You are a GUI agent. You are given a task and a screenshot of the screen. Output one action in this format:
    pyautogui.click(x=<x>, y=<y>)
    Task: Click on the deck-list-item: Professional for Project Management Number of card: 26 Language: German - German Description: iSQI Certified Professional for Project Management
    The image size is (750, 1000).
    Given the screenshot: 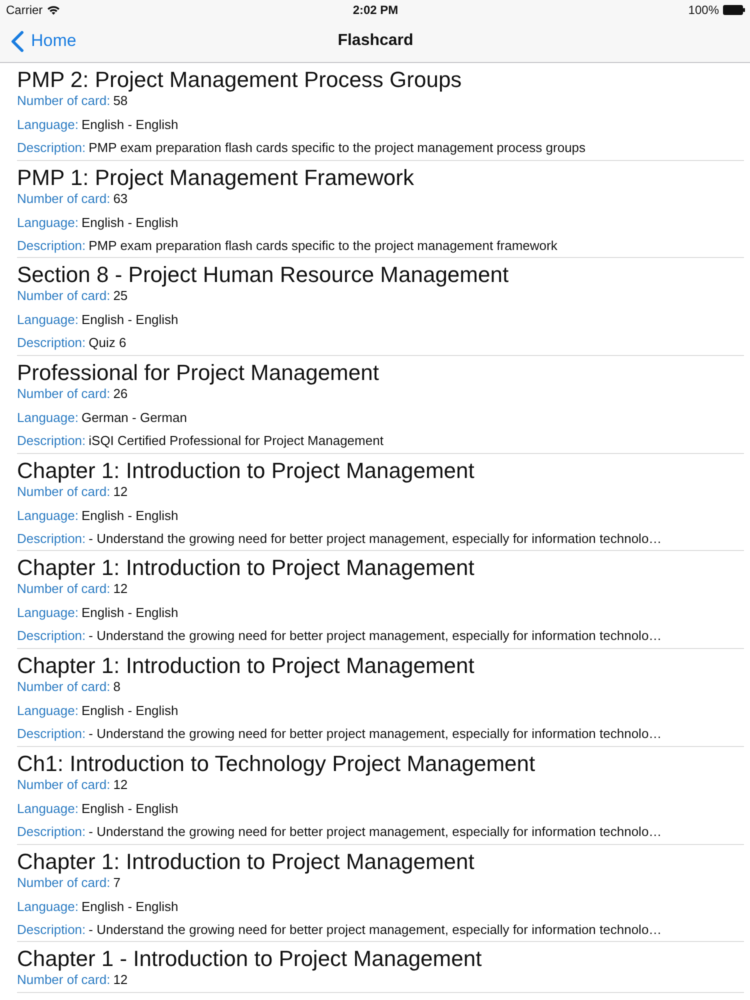 What is the action you would take?
    pyautogui.click(x=380, y=405)
    